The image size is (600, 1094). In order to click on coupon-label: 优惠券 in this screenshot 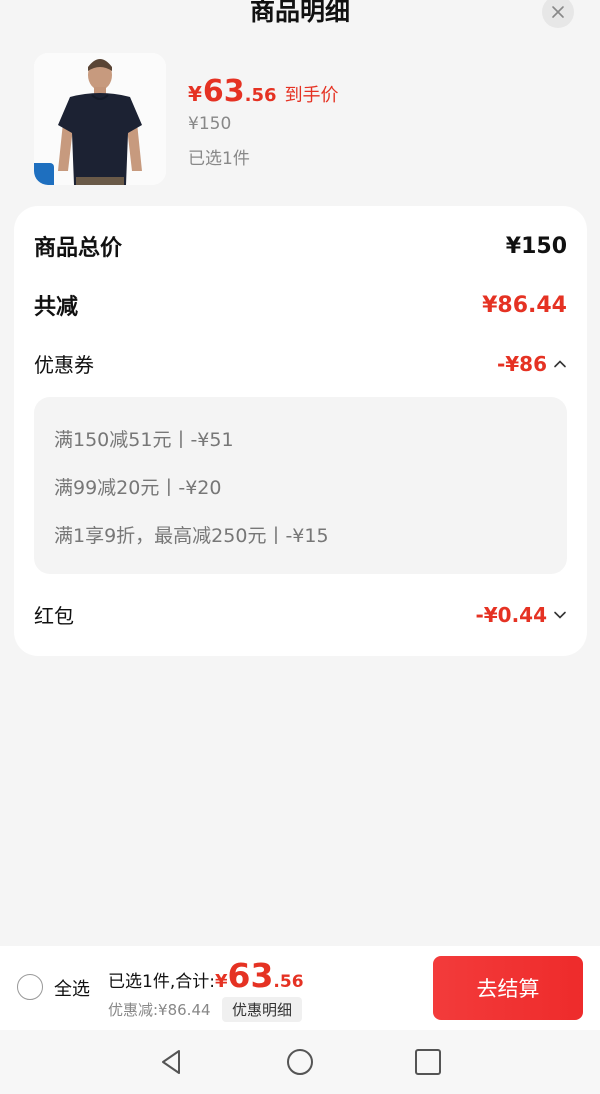, I will do `click(64, 365)`.